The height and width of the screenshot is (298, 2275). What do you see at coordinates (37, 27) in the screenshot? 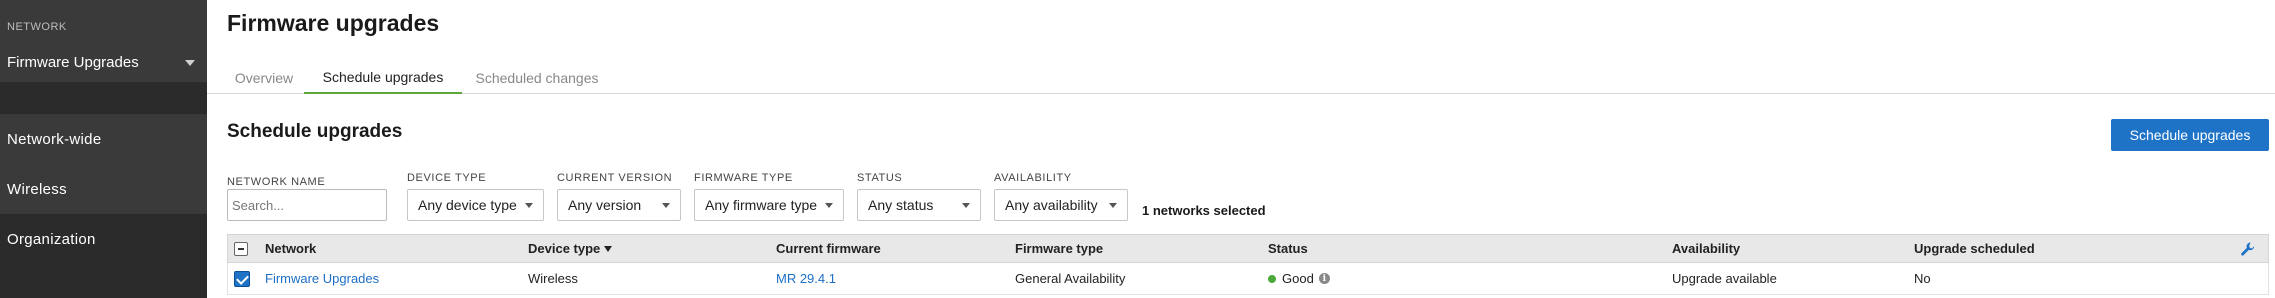
I see `network-label: NETWORK` at bounding box center [37, 27].